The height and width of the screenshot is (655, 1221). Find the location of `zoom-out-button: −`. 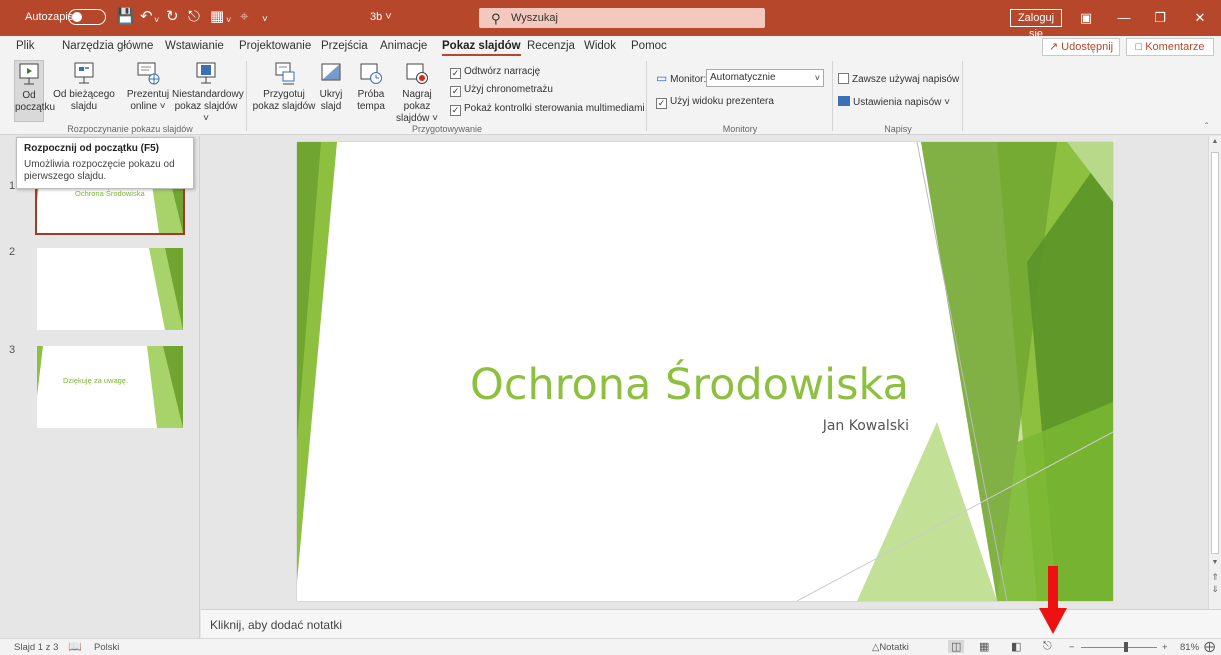

zoom-out-button: − is located at coordinates (1072, 647).